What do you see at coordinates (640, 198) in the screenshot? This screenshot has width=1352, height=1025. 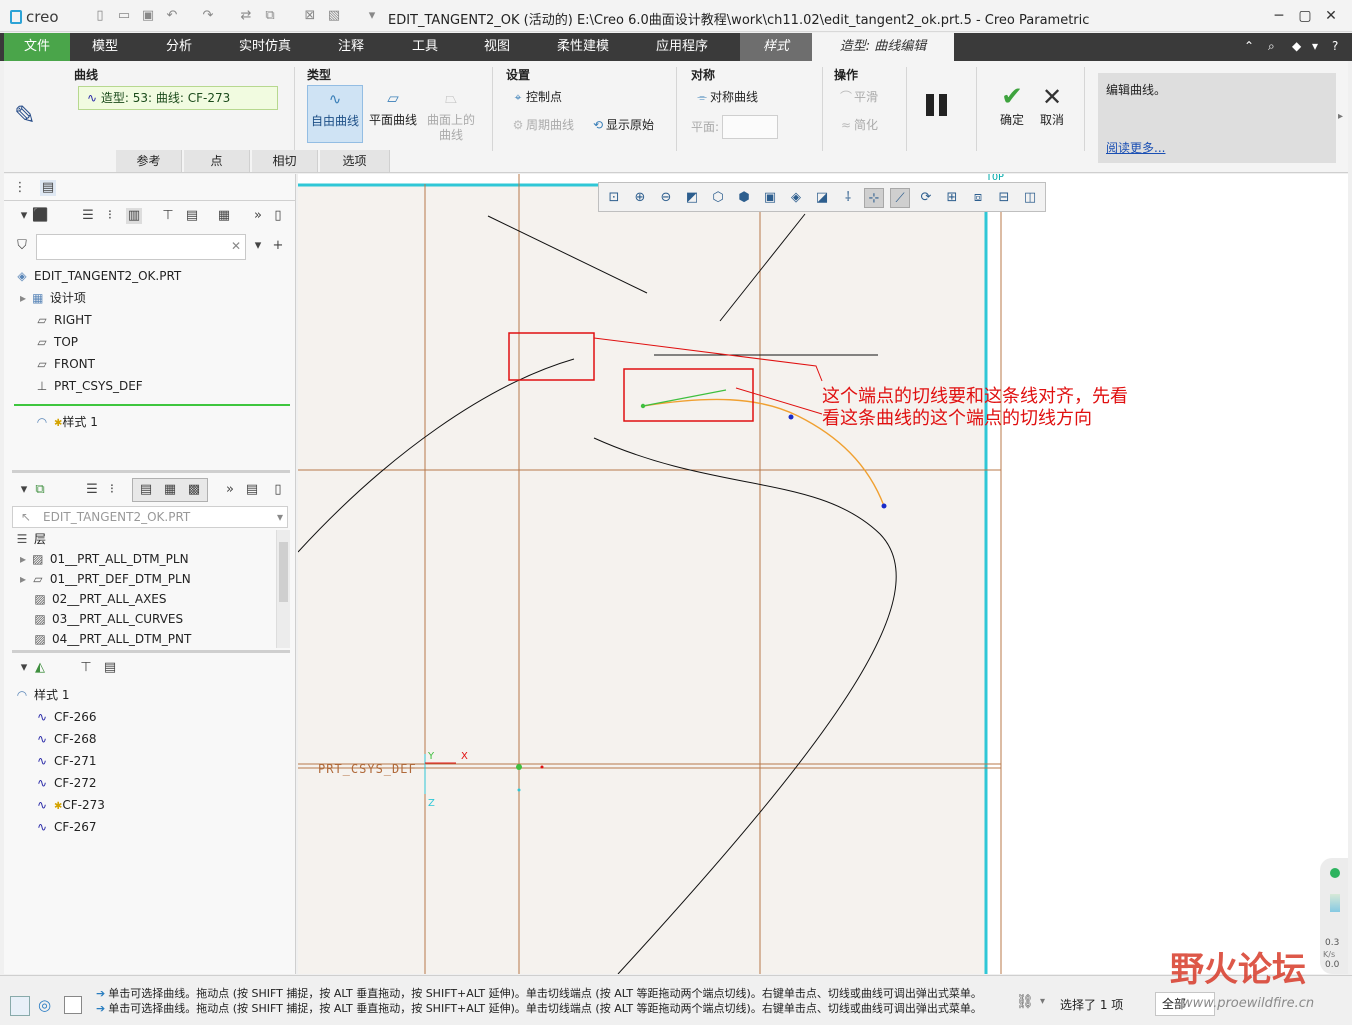 I see `zoom-in-icon: ⊕` at bounding box center [640, 198].